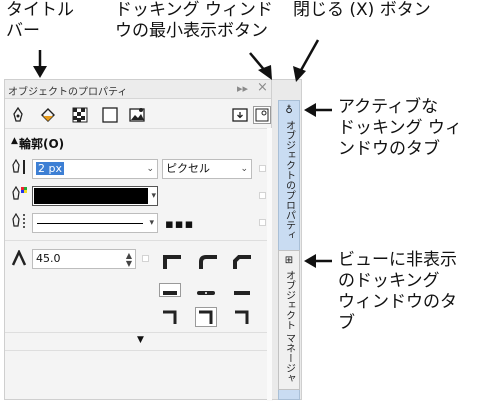  What do you see at coordinates (50, 168) in the screenshot?
I see `outline-width-value: 2 px` at bounding box center [50, 168].